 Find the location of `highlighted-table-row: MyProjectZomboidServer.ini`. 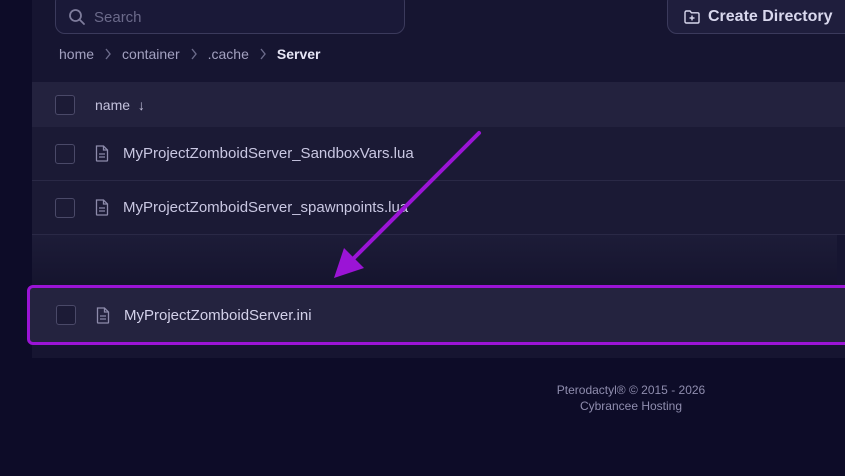

highlighted-table-row: MyProjectZomboidServer.ini is located at coordinates (436, 315).